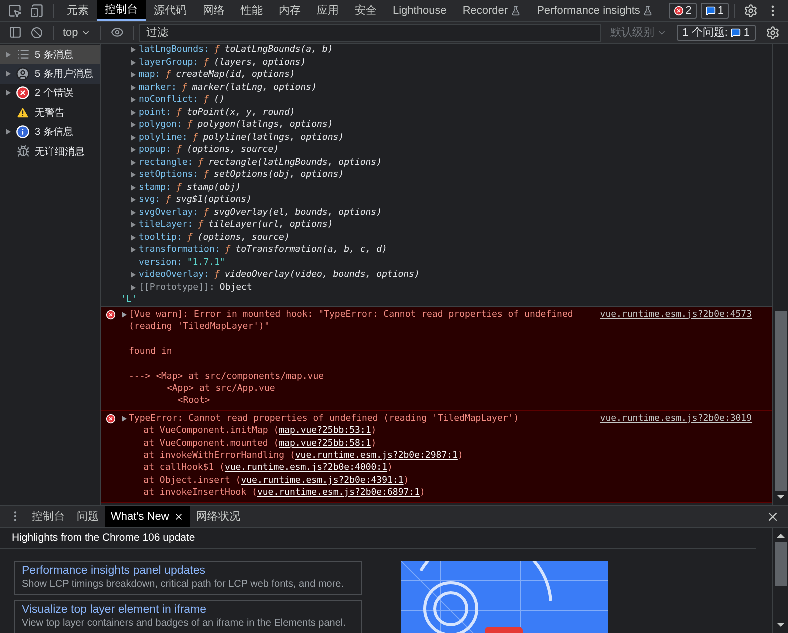 This screenshot has width=788, height=633. Describe the element at coordinates (115, 610) in the screenshot. I see `card-title: Visualize top layer element in iframe` at that location.